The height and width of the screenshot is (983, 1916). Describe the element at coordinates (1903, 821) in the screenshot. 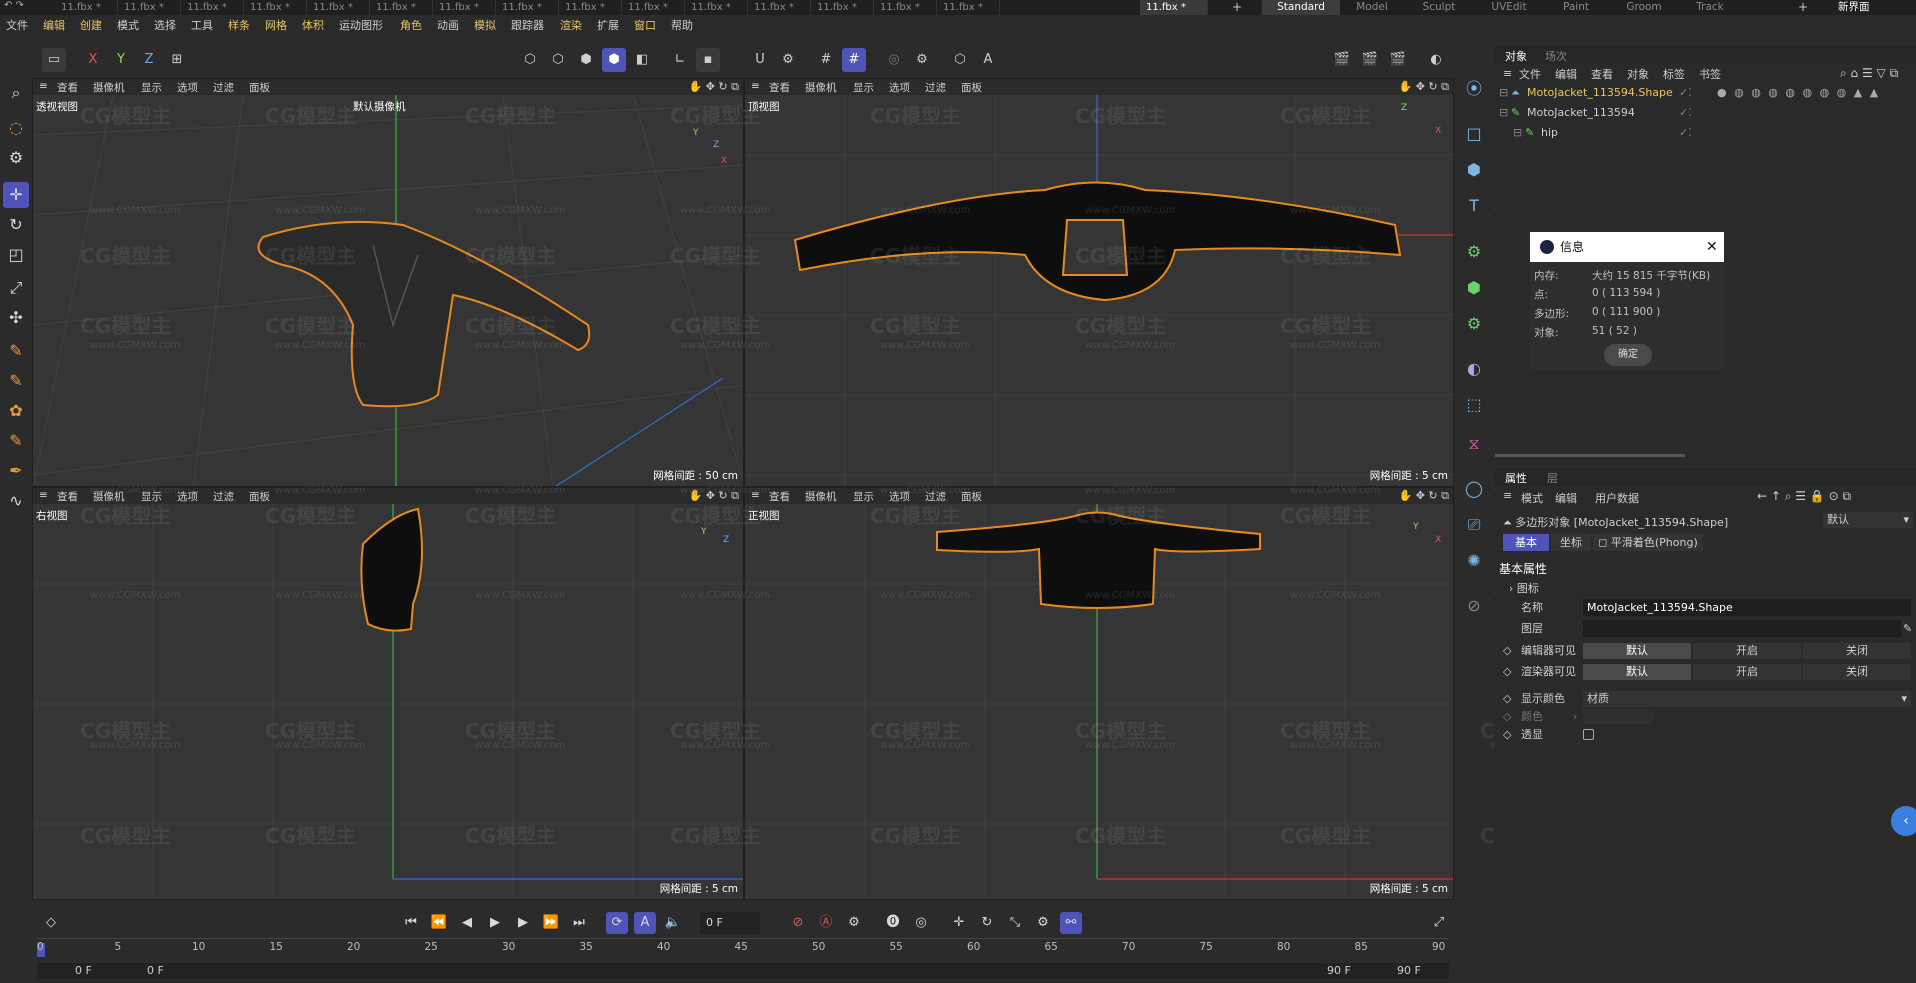

I see `collapse-panel-button: ‹` at that location.